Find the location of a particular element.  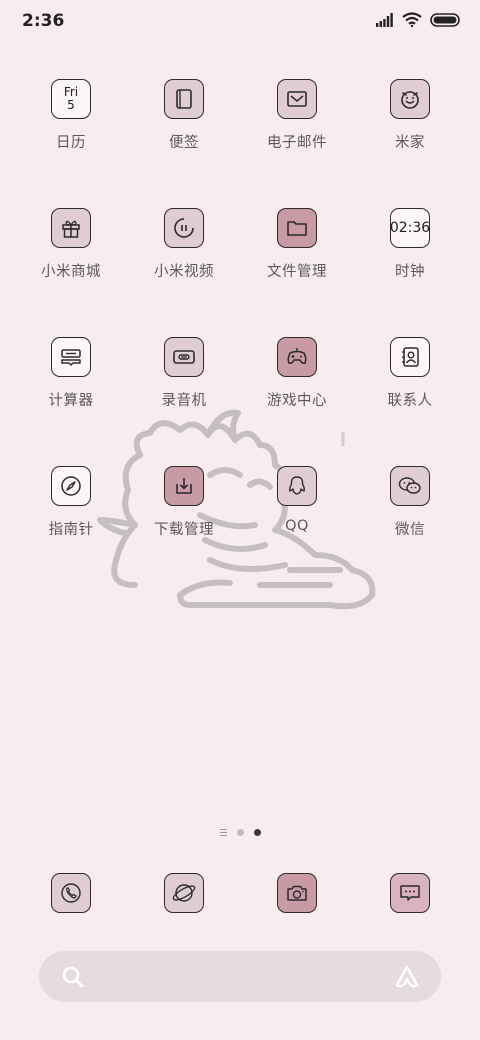

app-label: 小米视频 is located at coordinates (184, 272).